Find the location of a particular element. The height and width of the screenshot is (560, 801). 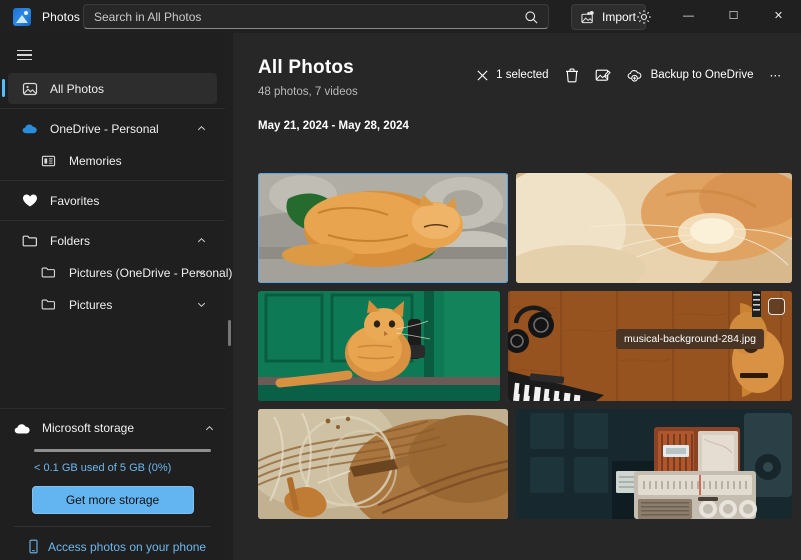

sidebar-item-onedrive-personal: OneDrive - Personal is located at coordinates (112, 128).